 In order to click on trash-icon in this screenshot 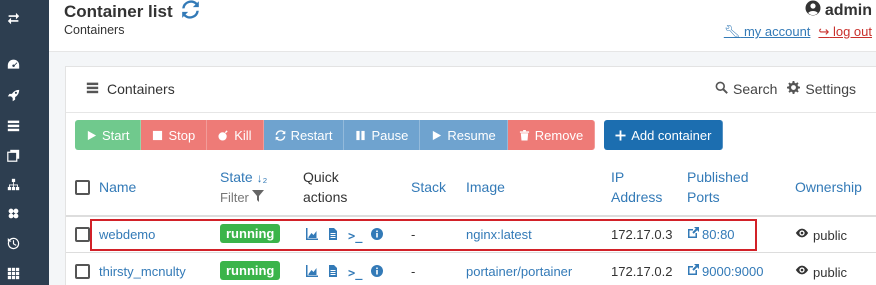, I will do `click(524, 135)`.